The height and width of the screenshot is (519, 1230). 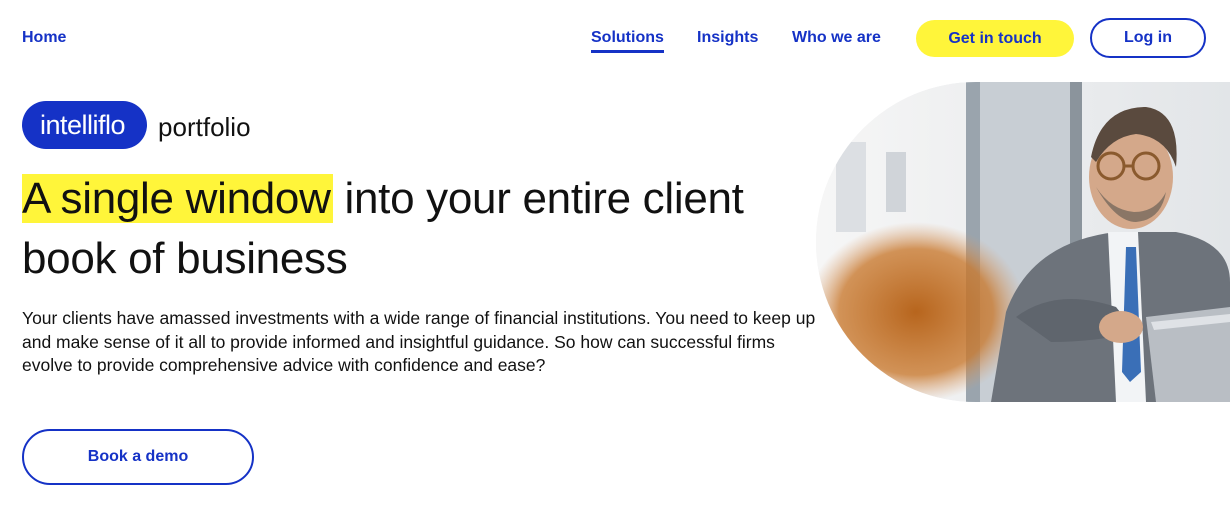 I want to click on nav-solutions-link: Solutions, so click(x=627, y=41).